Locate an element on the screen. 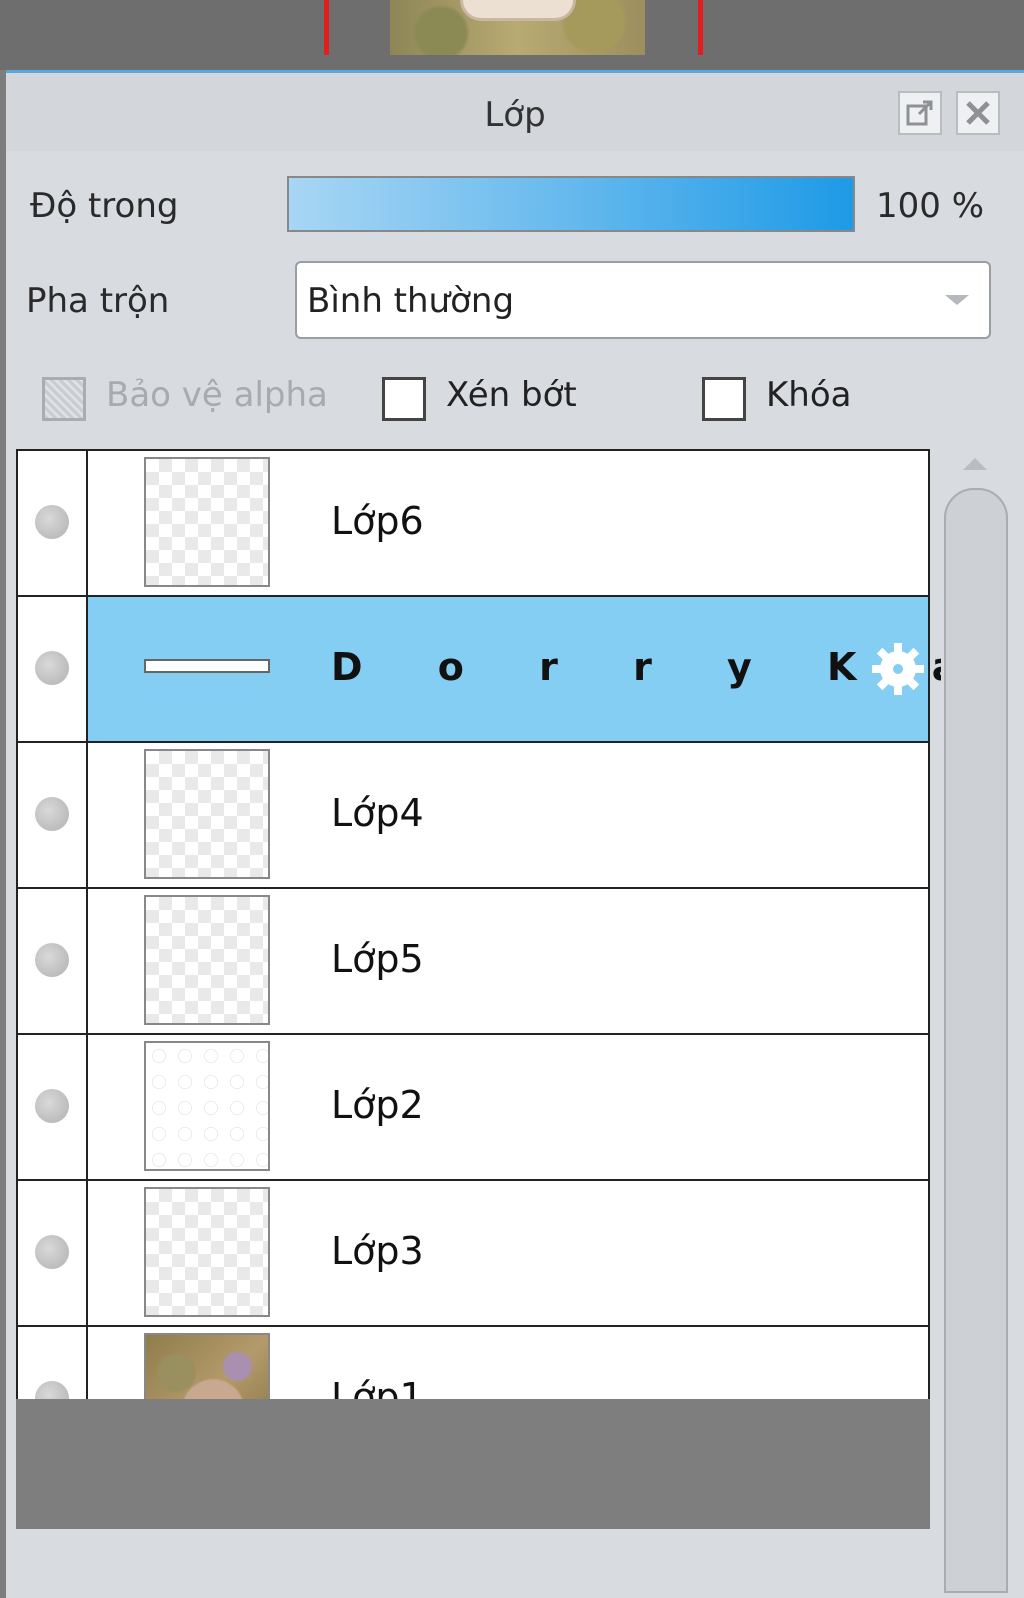 This screenshot has height=1598, width=1024. opacity-value: 100 % is located at coordinates (930, 206).